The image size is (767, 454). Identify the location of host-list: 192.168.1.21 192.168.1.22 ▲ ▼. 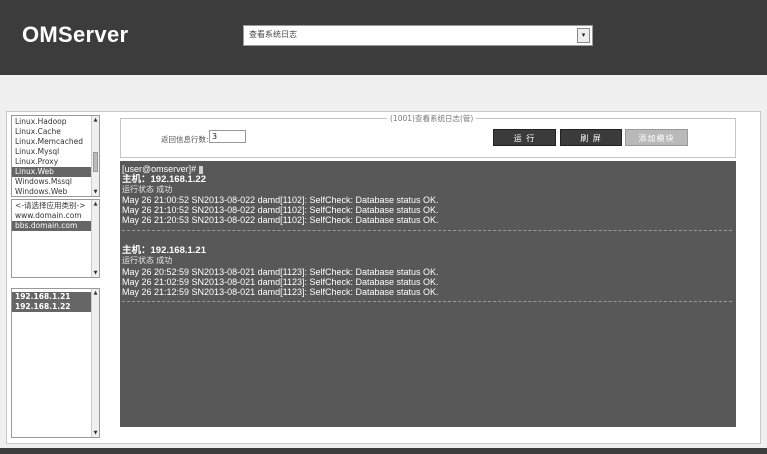
(55, 363).